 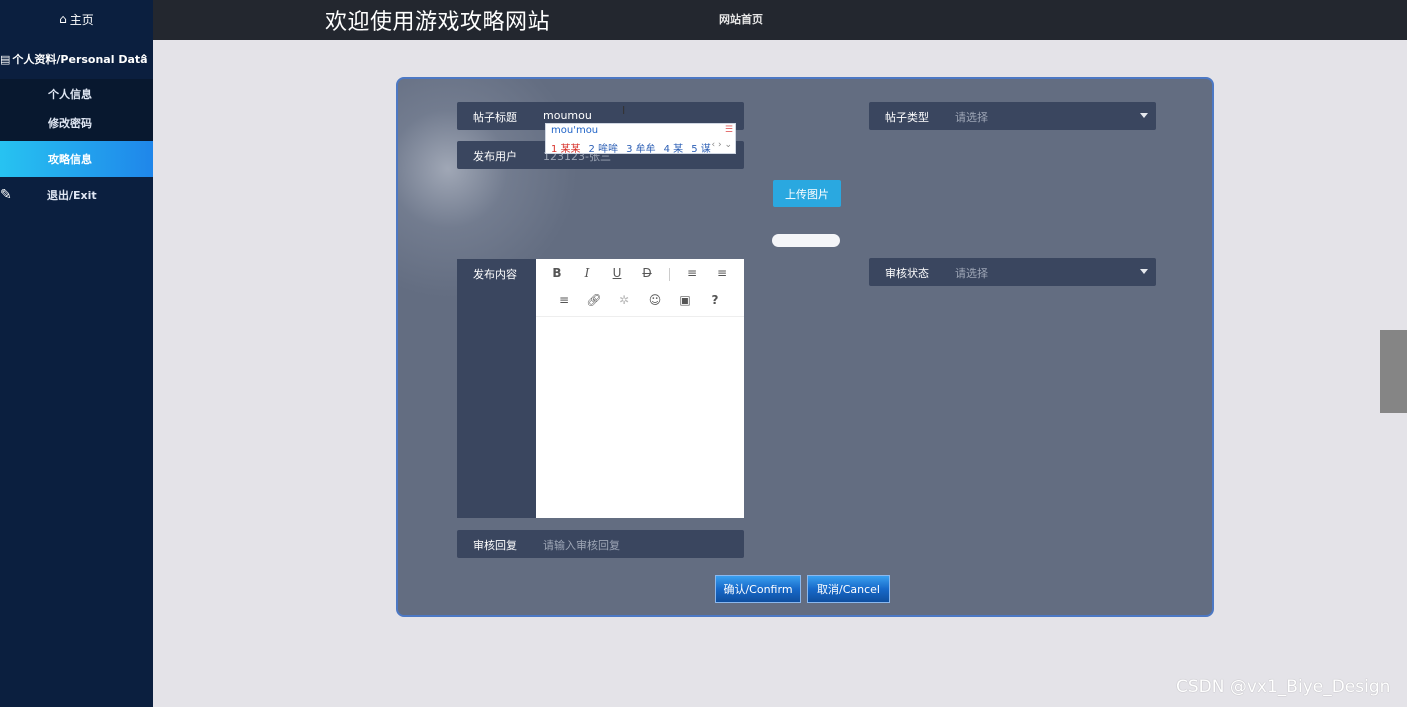 I want to click on sidebar-item-label: 主页, so click(x=81, y=19).